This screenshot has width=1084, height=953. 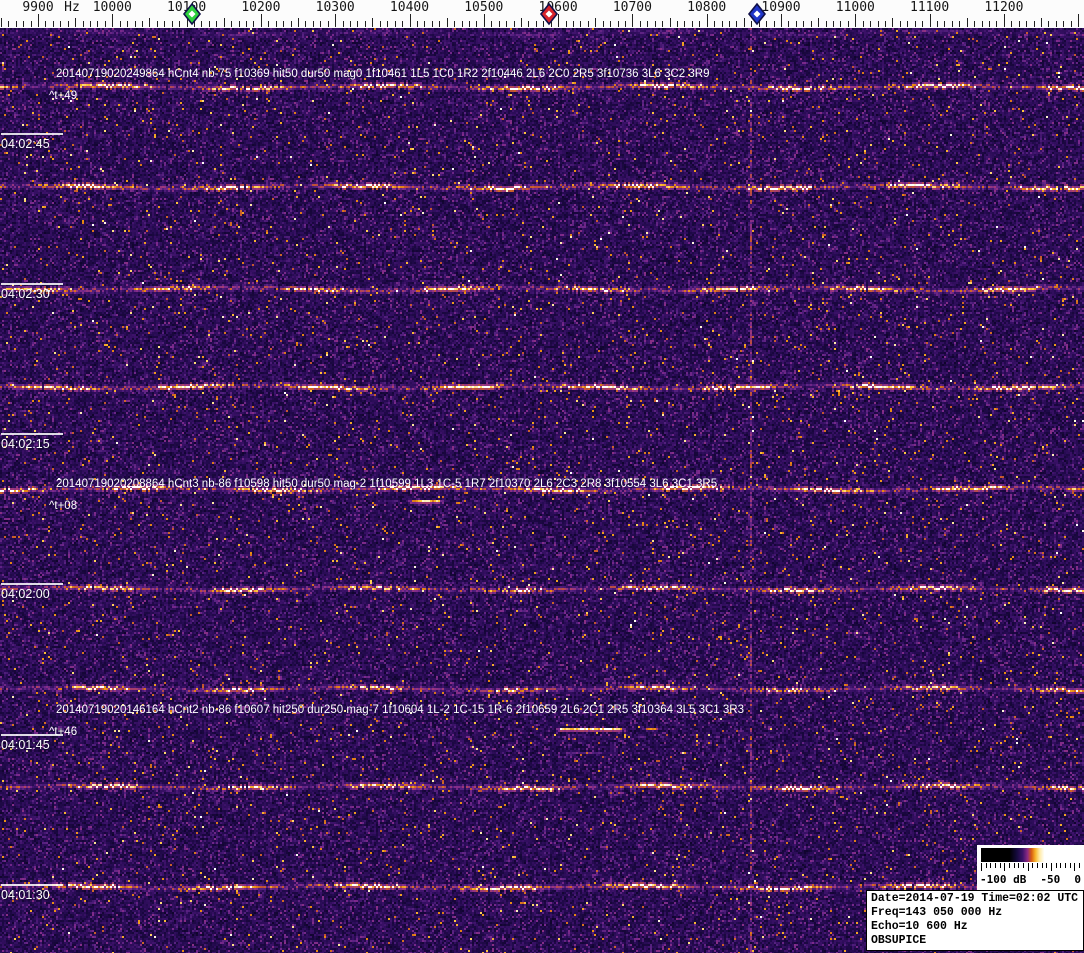 I want to click on ruler-label-10700: 10700, so click(x=632, y=7).